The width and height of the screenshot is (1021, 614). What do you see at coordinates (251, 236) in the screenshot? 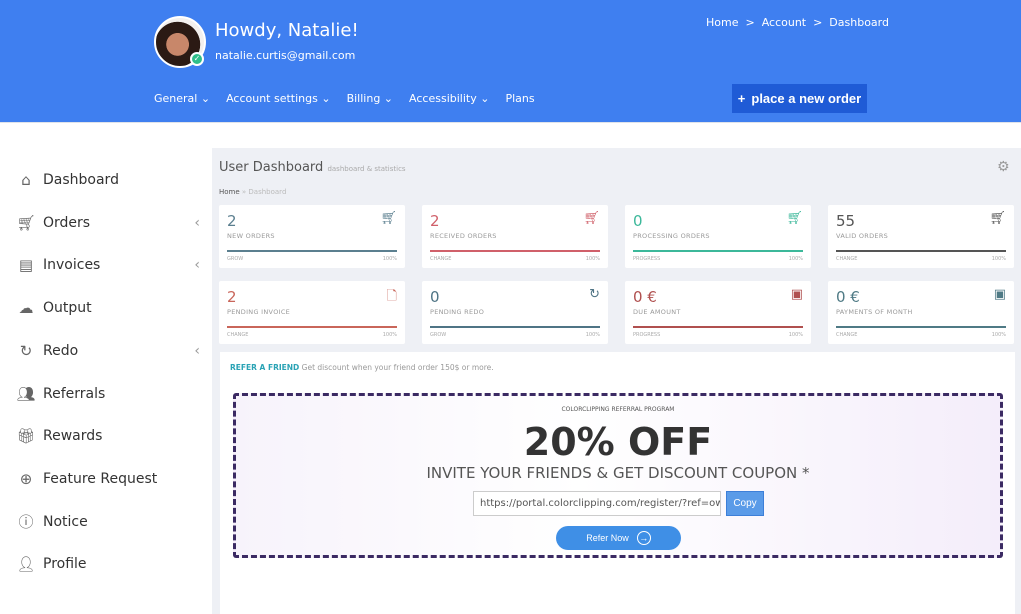
I see `stat-label: NEW ORDERS` at bounding box center [251, 236].